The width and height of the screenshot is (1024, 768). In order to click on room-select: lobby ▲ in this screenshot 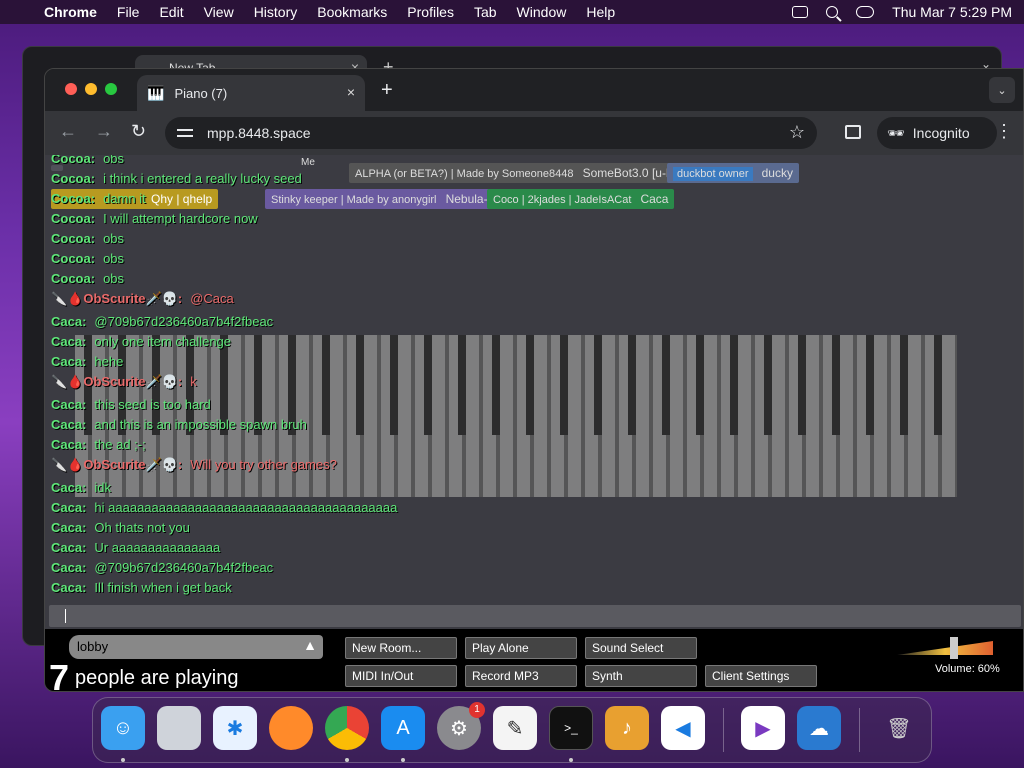, I will do `click(196, 647)`.